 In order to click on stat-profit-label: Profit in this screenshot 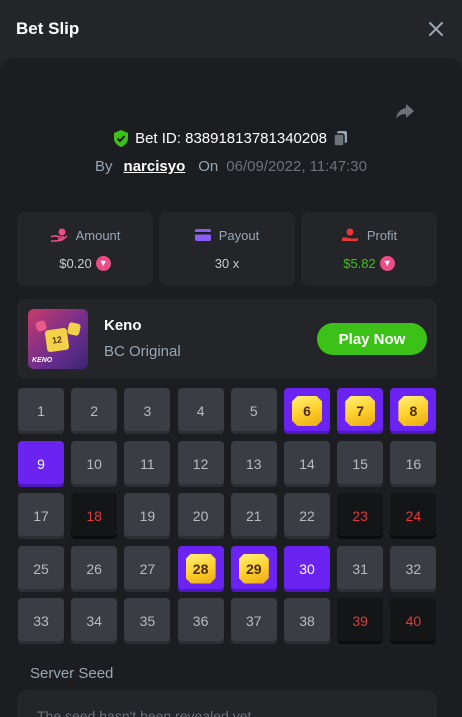, I will do `click(382, 235)`.